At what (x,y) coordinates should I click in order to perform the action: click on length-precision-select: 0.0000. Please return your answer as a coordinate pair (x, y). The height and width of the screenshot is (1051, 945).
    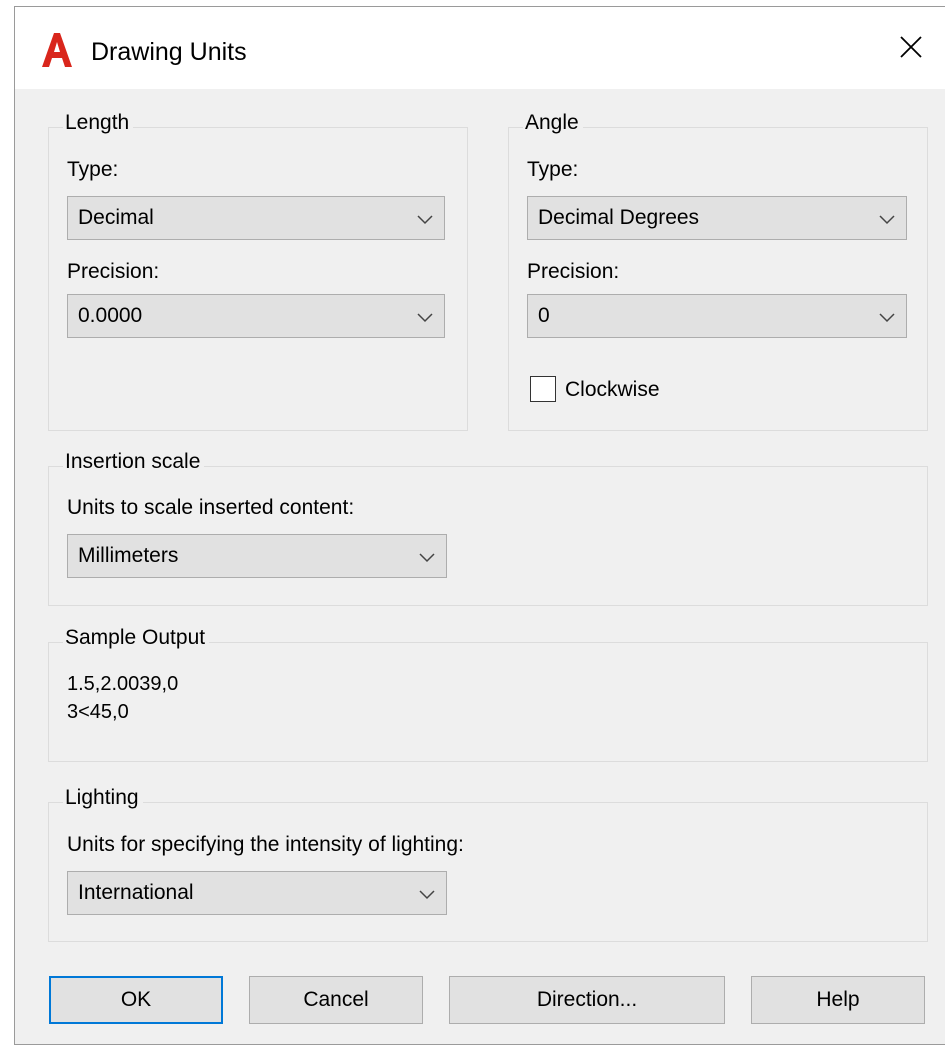
    Looking at the image, I should click on (256, 316).